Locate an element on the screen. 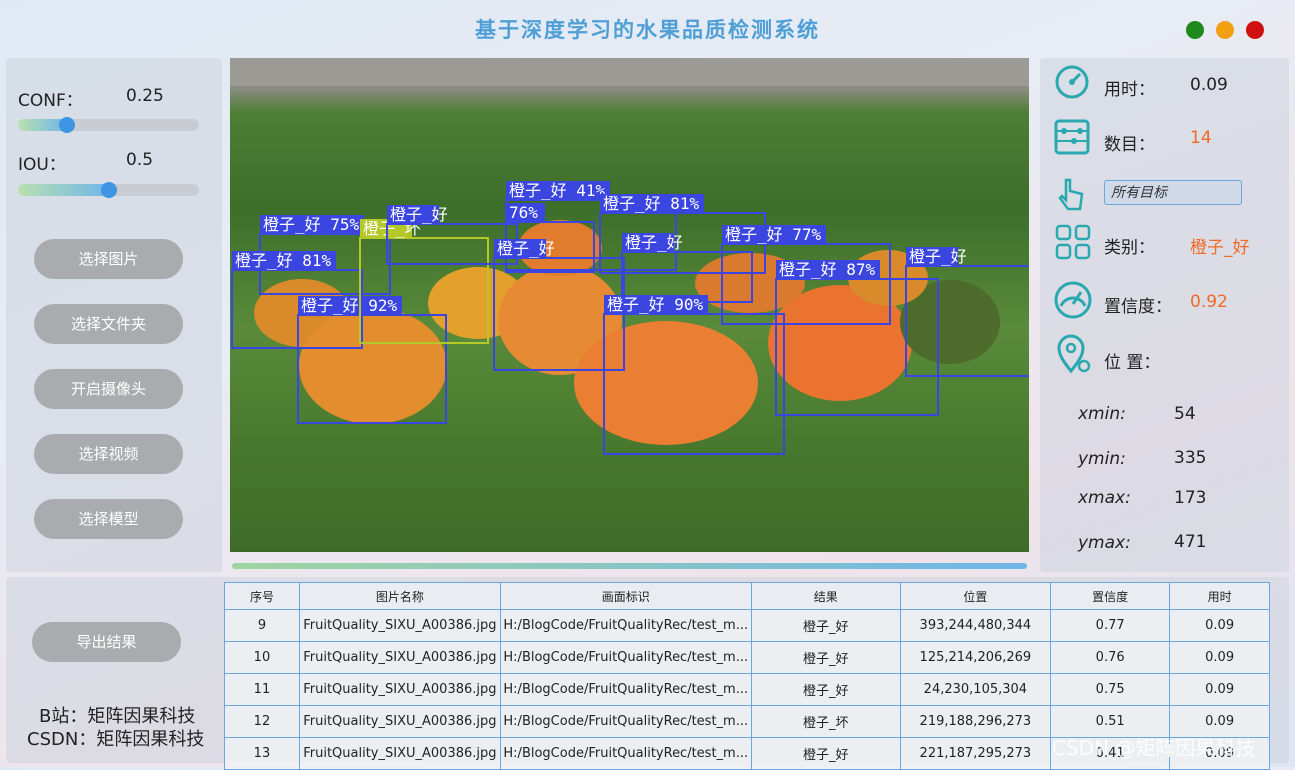 The height and width of the screenshot is (770, 1295). detection-label: 76% is located at coordinates (523, 212).